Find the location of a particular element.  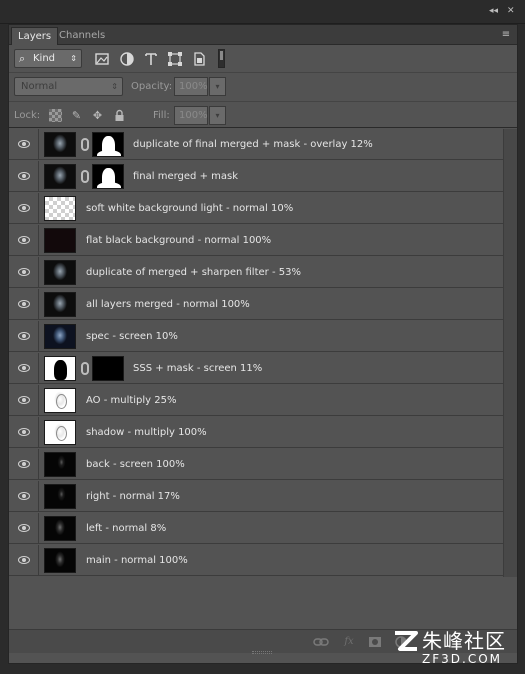

layer-row: back - screen 100% is located at coordinates (256, 464).